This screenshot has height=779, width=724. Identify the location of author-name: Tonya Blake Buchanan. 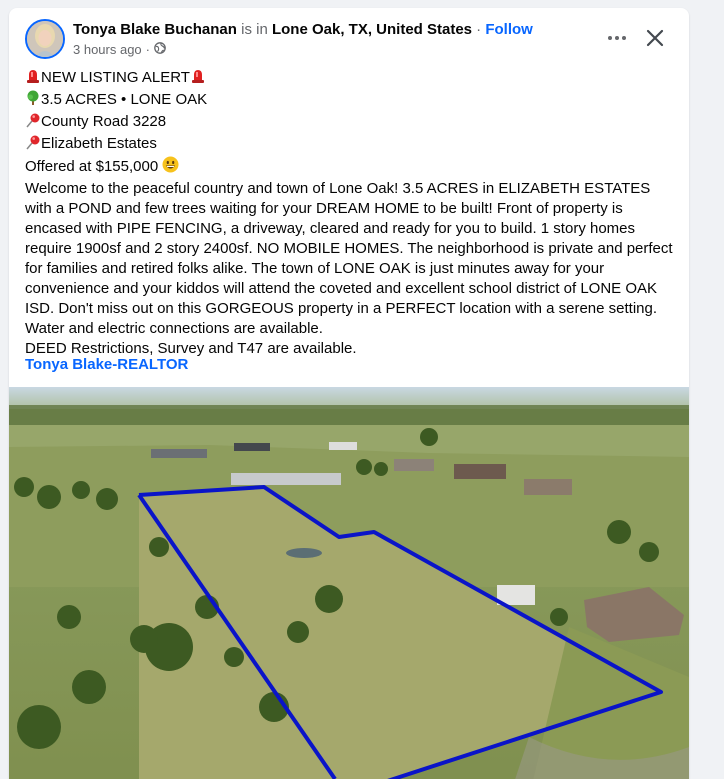
(155, 29).